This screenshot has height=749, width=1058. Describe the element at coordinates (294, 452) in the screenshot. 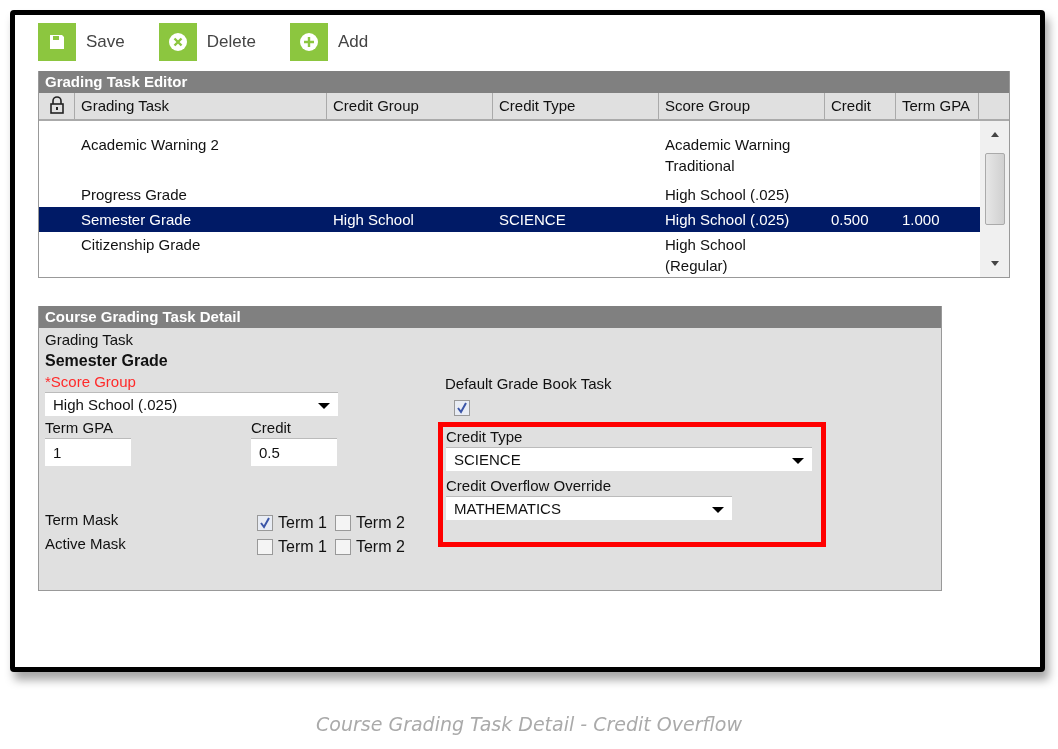

I see `input-field: 0.5` at that location.